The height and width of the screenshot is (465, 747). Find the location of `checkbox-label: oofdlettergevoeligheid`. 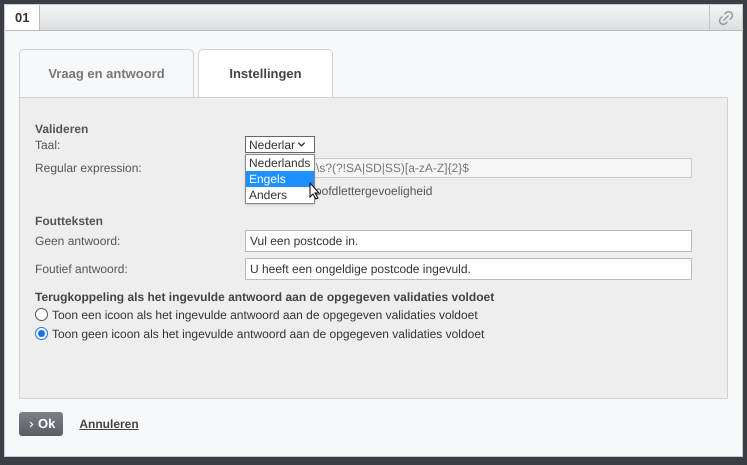

checkbox-label: oofdlettergevoeligheid is located at coordinates (373, 191).